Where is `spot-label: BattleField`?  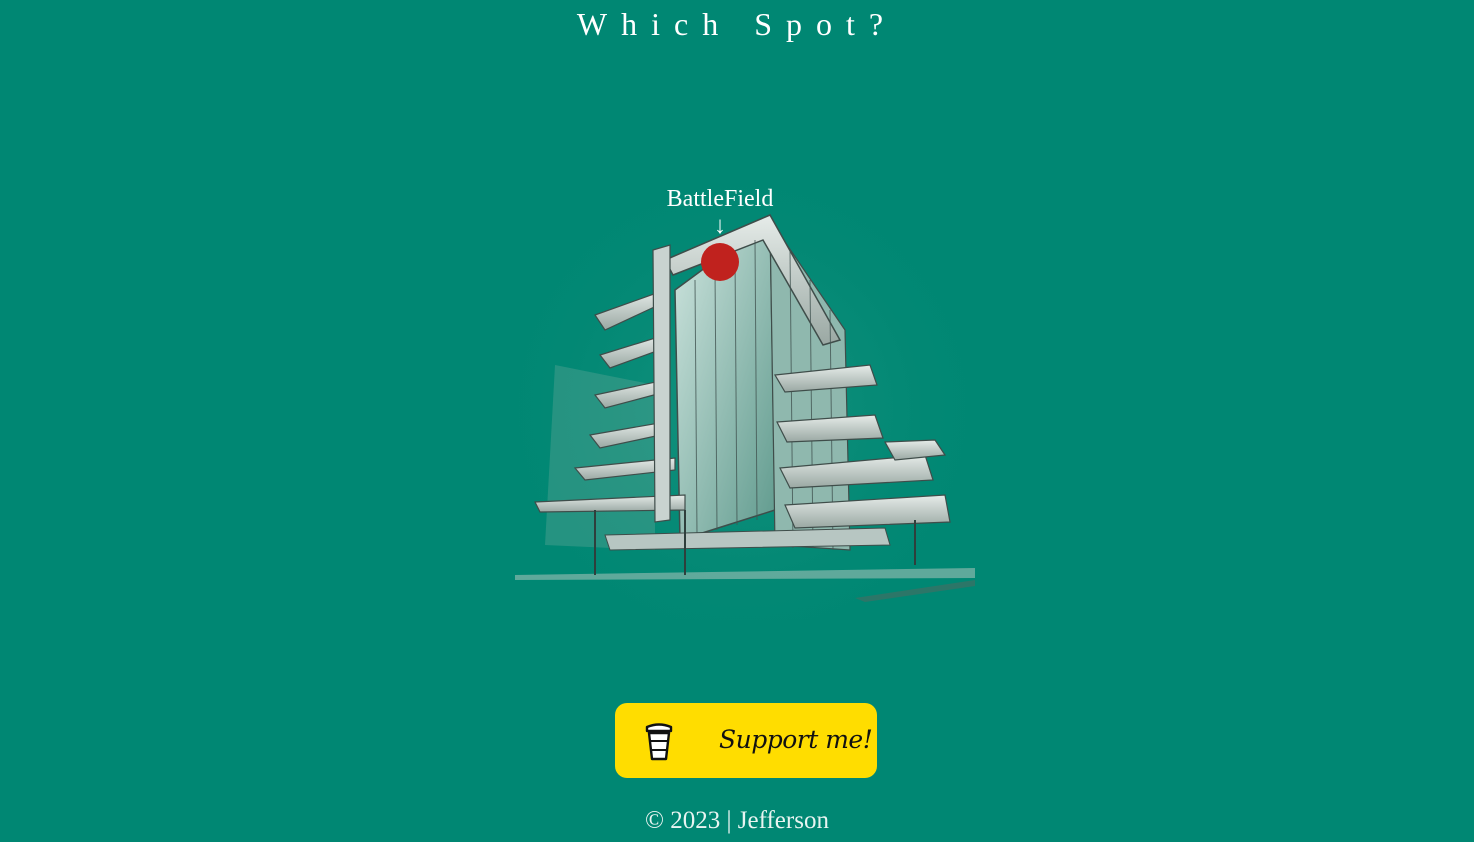
spot-label: BattleField is located at coordinates (720, 199).